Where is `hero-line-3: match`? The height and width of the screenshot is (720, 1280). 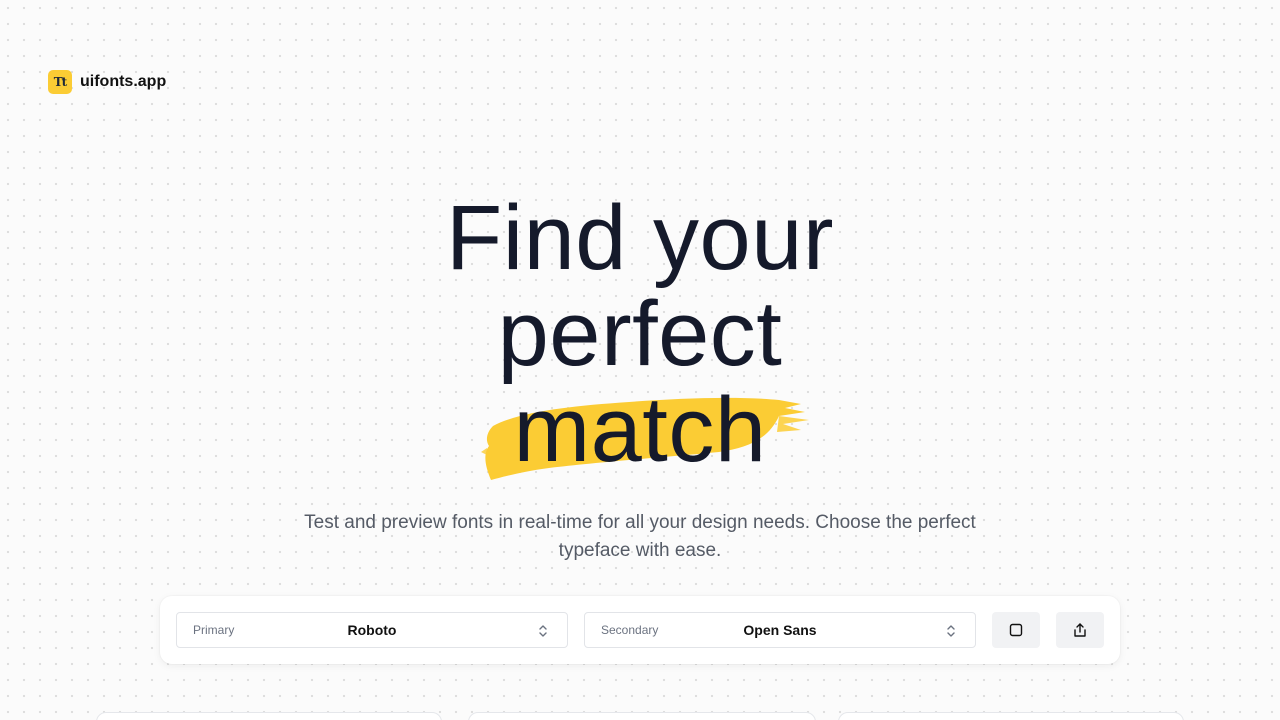
hero-line-3: match is located at coordinates (645, 430).